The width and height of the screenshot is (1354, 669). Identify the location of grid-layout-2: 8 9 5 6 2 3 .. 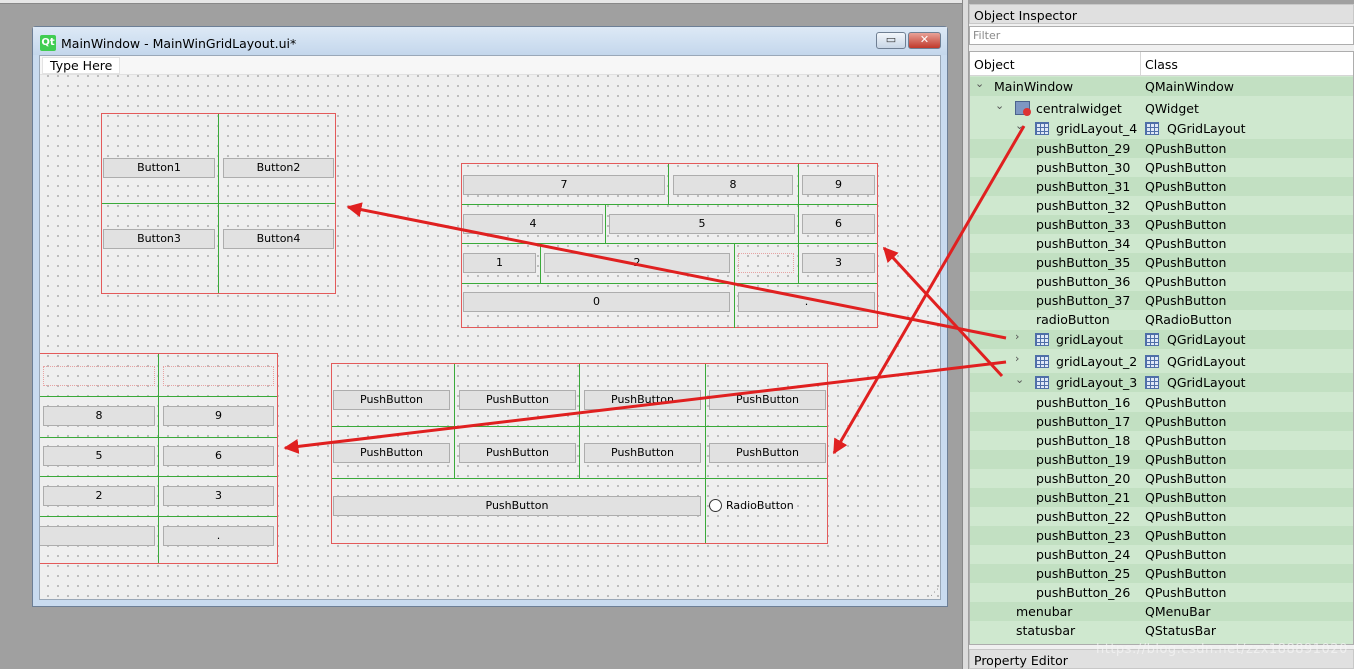
(159, 458).